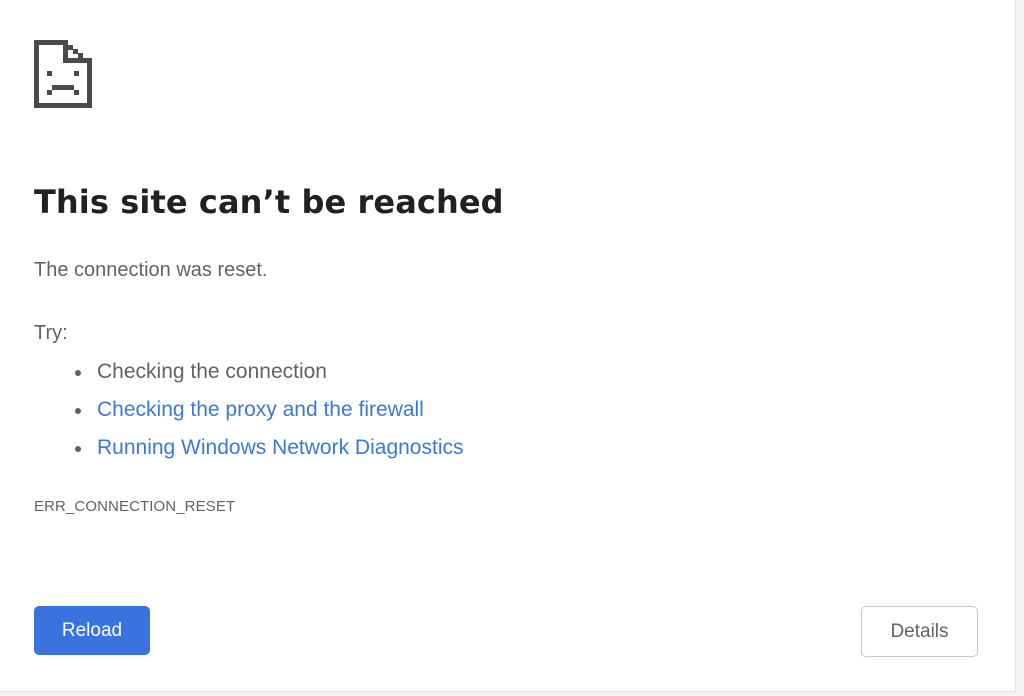  I want to click on suggestion-item: Checking the connection, so click(263, 374).